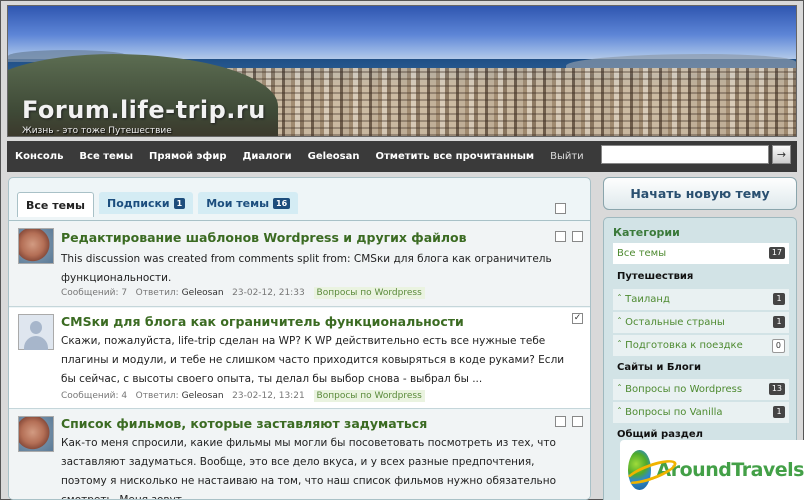  Describe the element at coordinates (188, 156) in the screenshot. I see `nav-live: Прямой эфир` at that location.